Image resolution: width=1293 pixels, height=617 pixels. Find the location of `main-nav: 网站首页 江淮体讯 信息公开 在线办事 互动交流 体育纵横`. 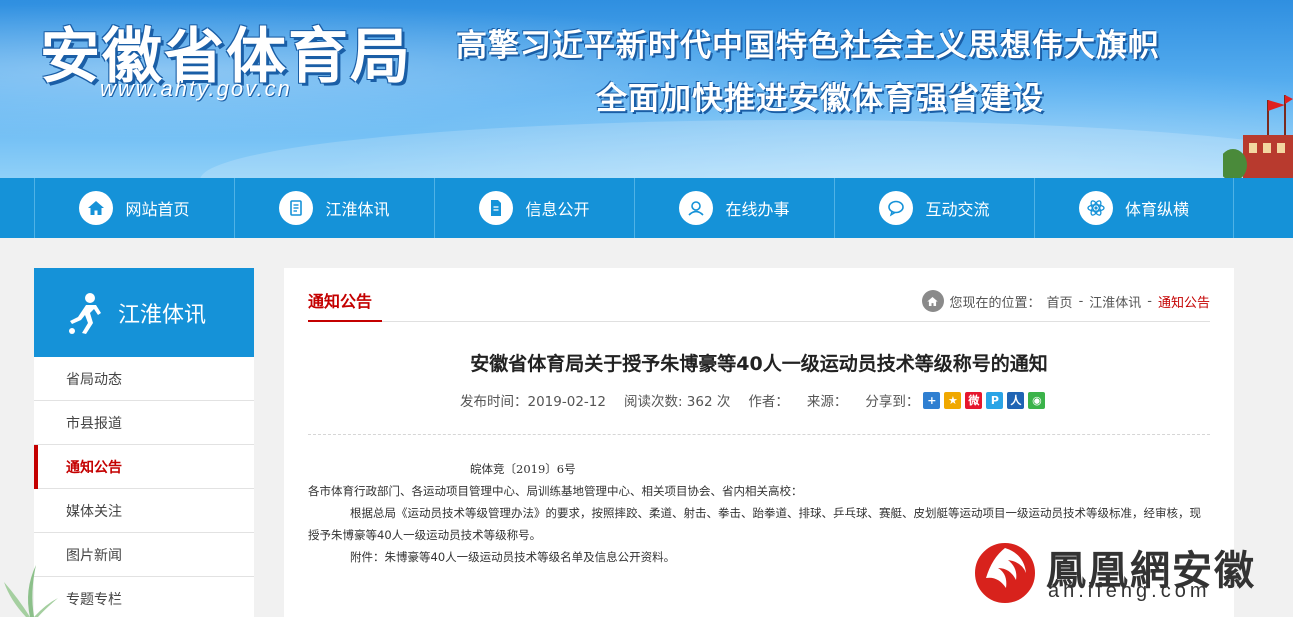

main-nav: 网站首页 江淮体讯 信息公开 在线办事 互动交流 体育纵横 is located at coordinates (646, 208).